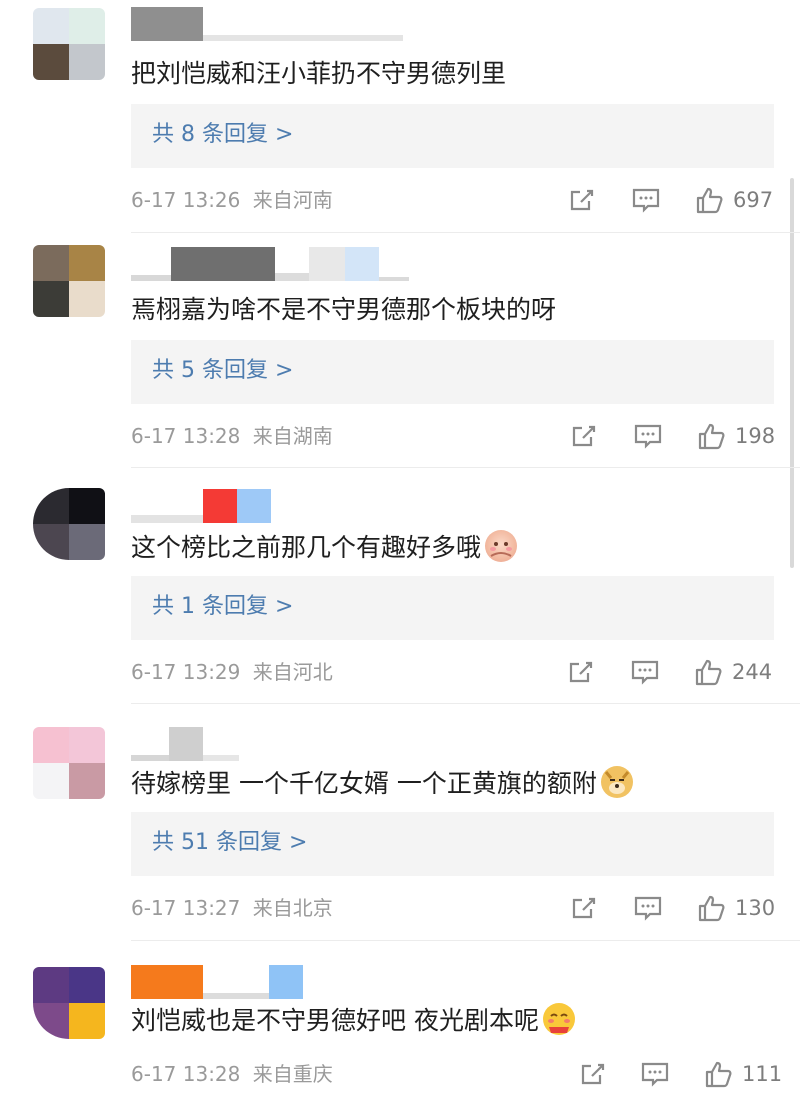 Image resolution: width=800 pixels, height=1105 pixels. I want to click on comment-text: 把刘恺威和汪小菲扔不守男德列里, so click(319, 73).